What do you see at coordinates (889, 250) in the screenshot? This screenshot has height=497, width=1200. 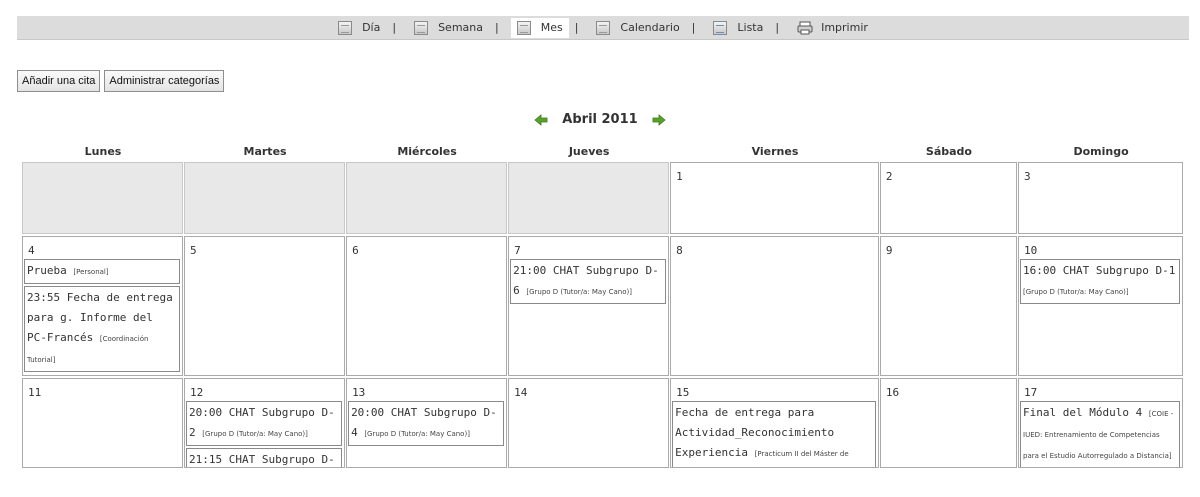 I see `day-number: 9` at bounding box center [889, 250].